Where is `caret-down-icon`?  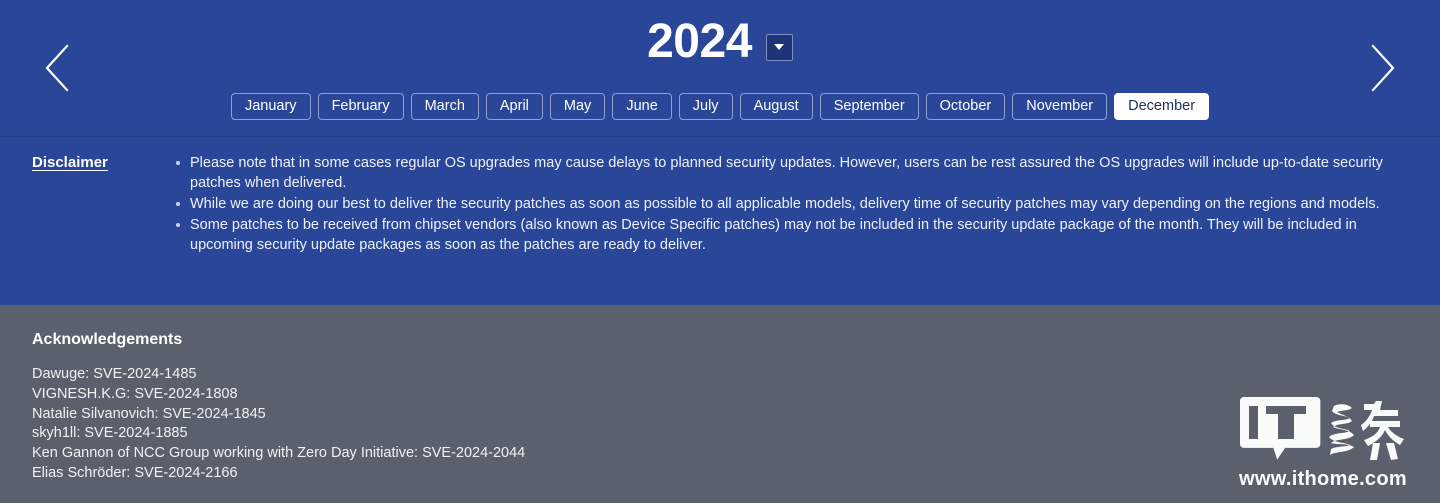 caret-down-icon is located at coordinates (779, 47).